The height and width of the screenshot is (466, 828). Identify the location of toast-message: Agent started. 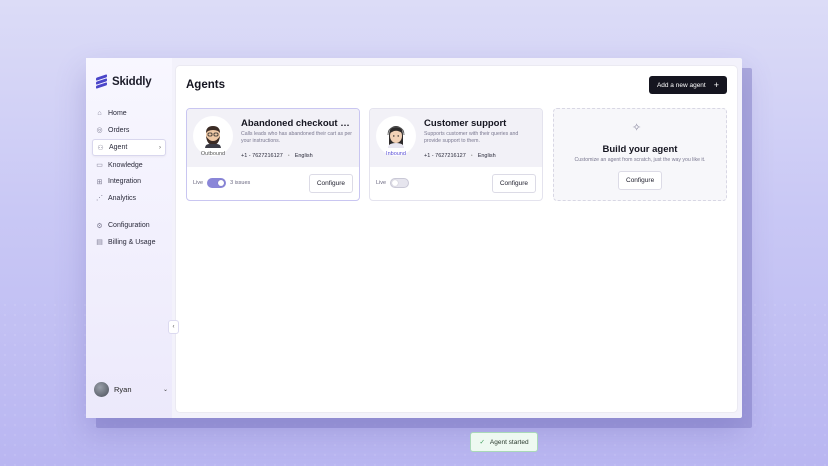
(509, 442).